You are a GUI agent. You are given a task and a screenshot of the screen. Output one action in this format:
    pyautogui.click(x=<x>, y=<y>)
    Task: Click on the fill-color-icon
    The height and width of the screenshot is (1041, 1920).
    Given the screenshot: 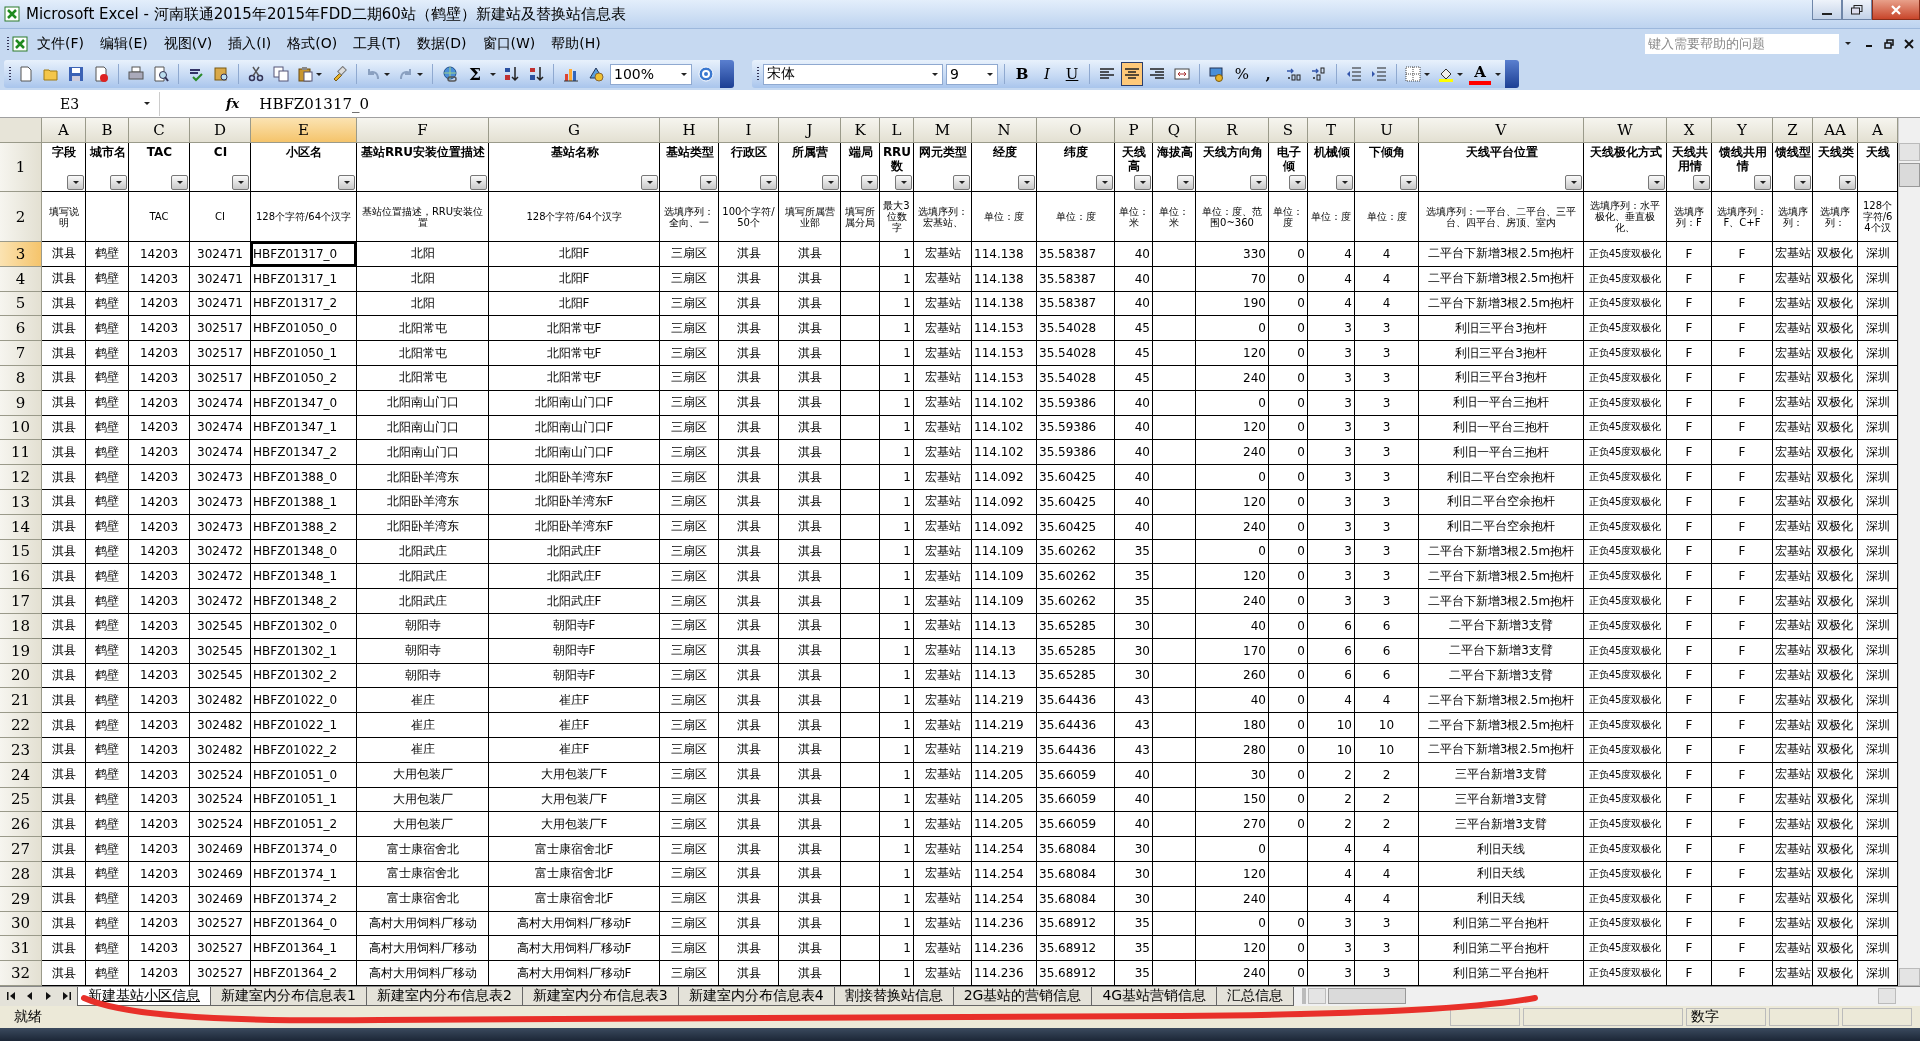 What is the action you would take?
    pyautogui.click(x=1446, y=74)
    